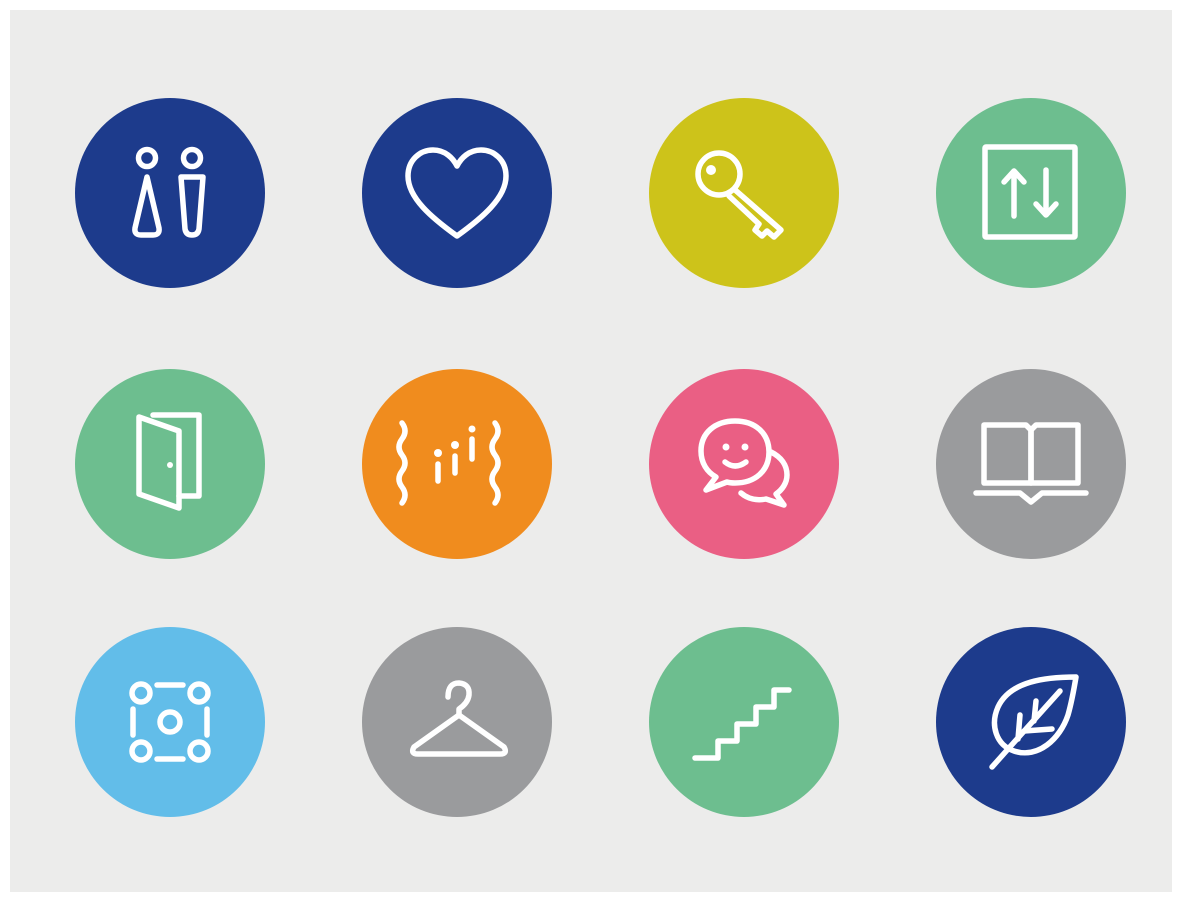  Describe the element at coordinates (170, 722) in the screenshot. I see `group-circle-icon` at that location.